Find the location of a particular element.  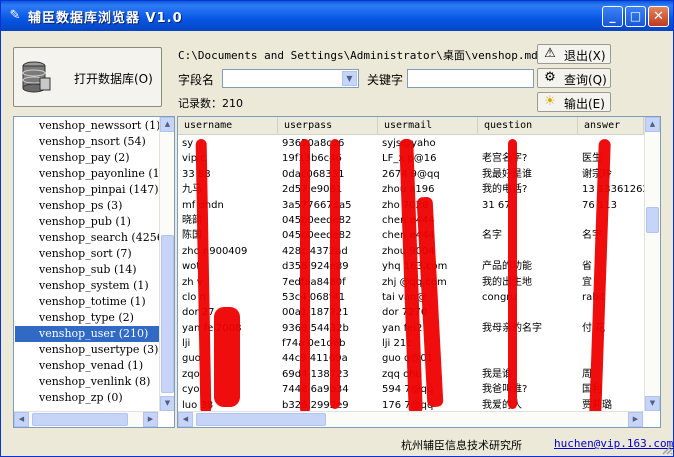

table-list-item: venshop_ps (3) is located at coordinates (87, 206).